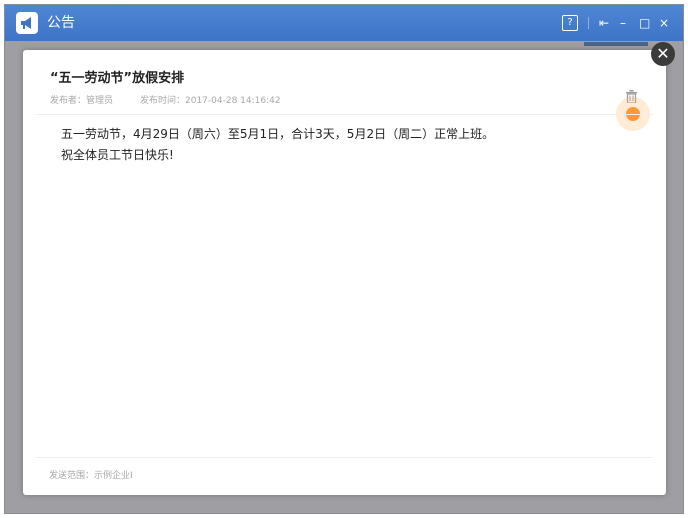 The height and width of the screenshot is (518, 688). What do you see at coordinates (664, 23) in the screenshot?
I see `close-window-button: ×` at bounding box center [664, 23].